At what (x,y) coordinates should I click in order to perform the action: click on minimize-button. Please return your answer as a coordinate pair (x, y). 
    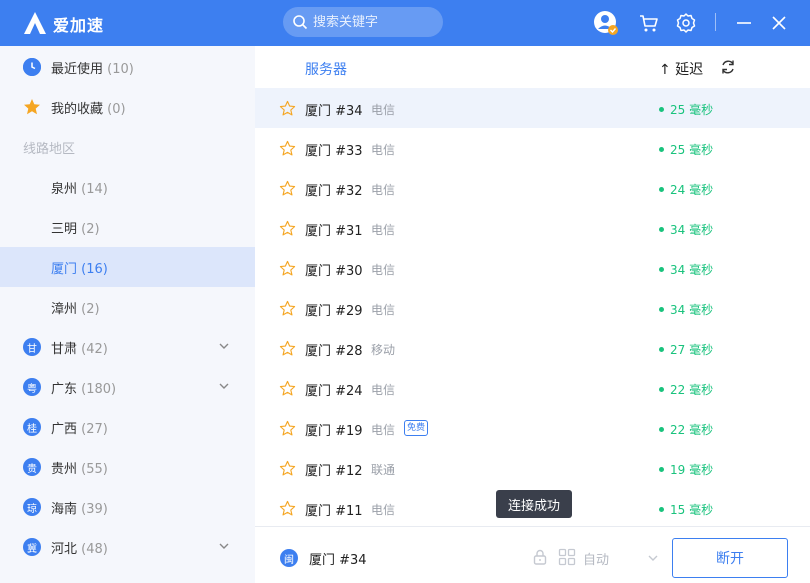
    Looking at the image, I should click on (744, 23).